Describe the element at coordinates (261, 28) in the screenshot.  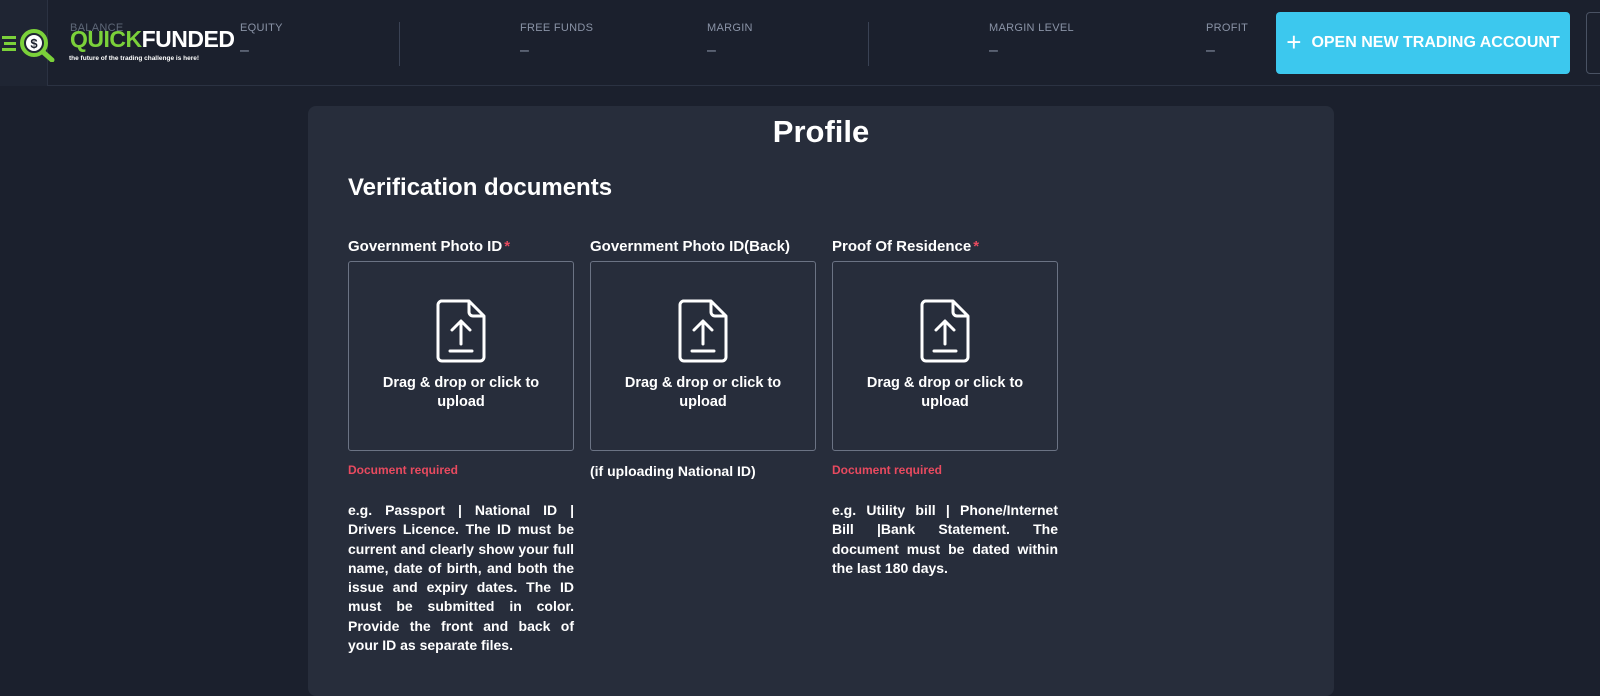
I see `stat-label: EQUITY` at that location.